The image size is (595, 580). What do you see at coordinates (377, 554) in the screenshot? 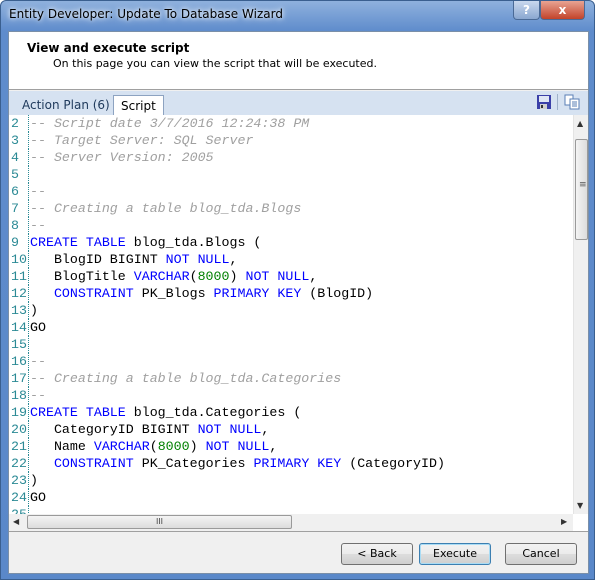
I see `back-button: < Back` at bounding box center [377, 554].